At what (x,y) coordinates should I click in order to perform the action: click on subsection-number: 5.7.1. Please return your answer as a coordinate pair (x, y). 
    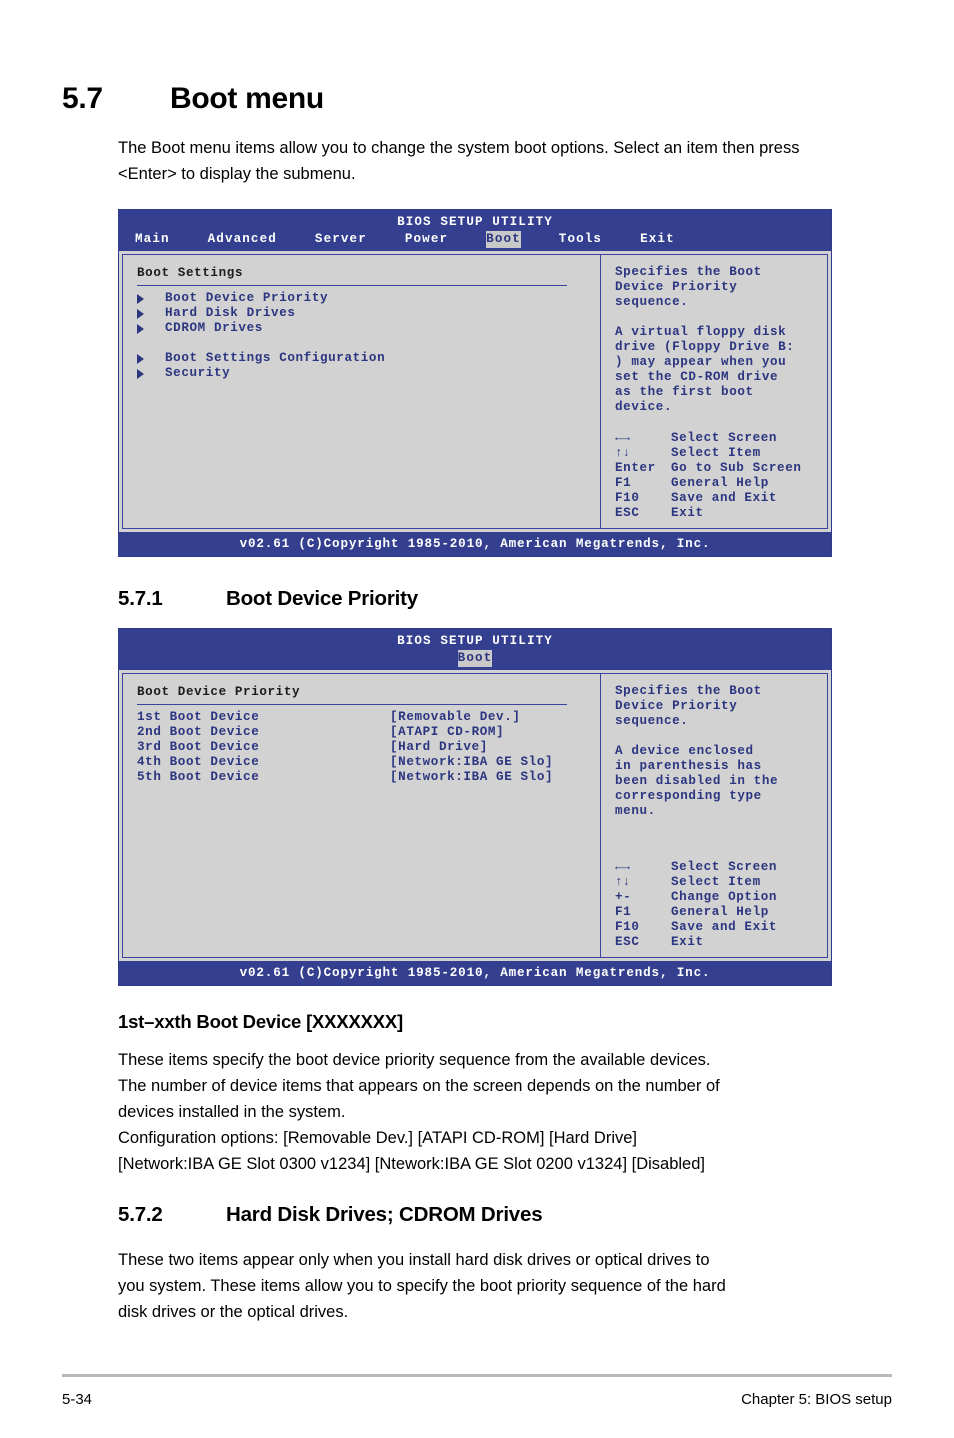
    Looking at the image, I should click on (140, 598).